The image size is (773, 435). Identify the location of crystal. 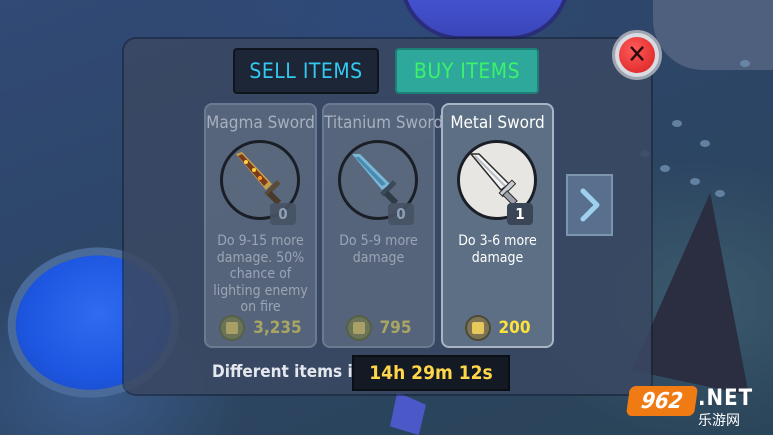
(408, 413).